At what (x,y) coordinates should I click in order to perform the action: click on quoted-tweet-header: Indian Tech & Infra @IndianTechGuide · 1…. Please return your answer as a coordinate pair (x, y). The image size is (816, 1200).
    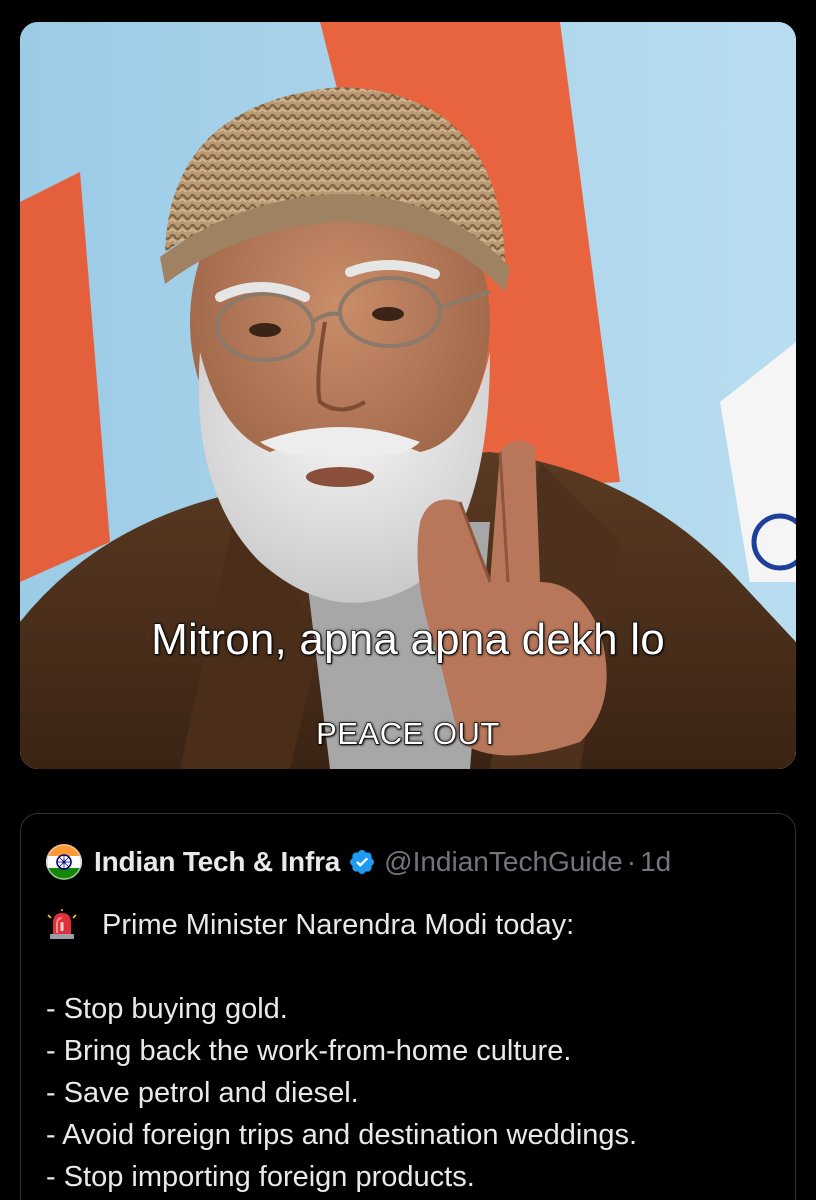
    Looking at the image, I should click on (358, 862).